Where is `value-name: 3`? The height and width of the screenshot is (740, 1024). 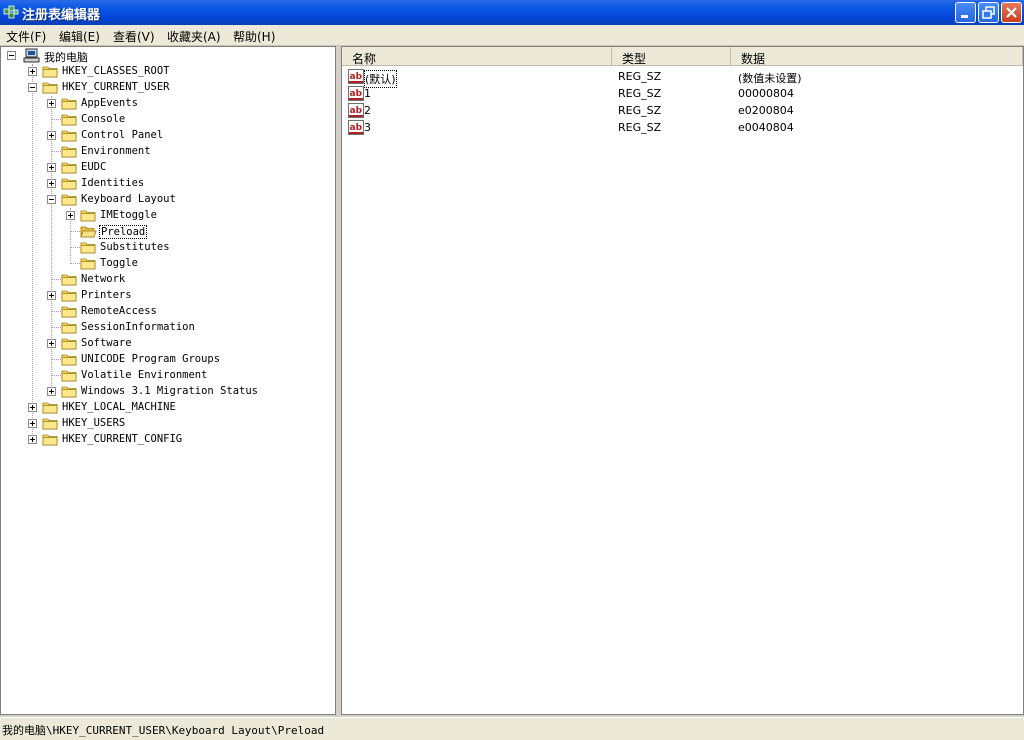 value-name: 3 is located at coordinates (367, 127).